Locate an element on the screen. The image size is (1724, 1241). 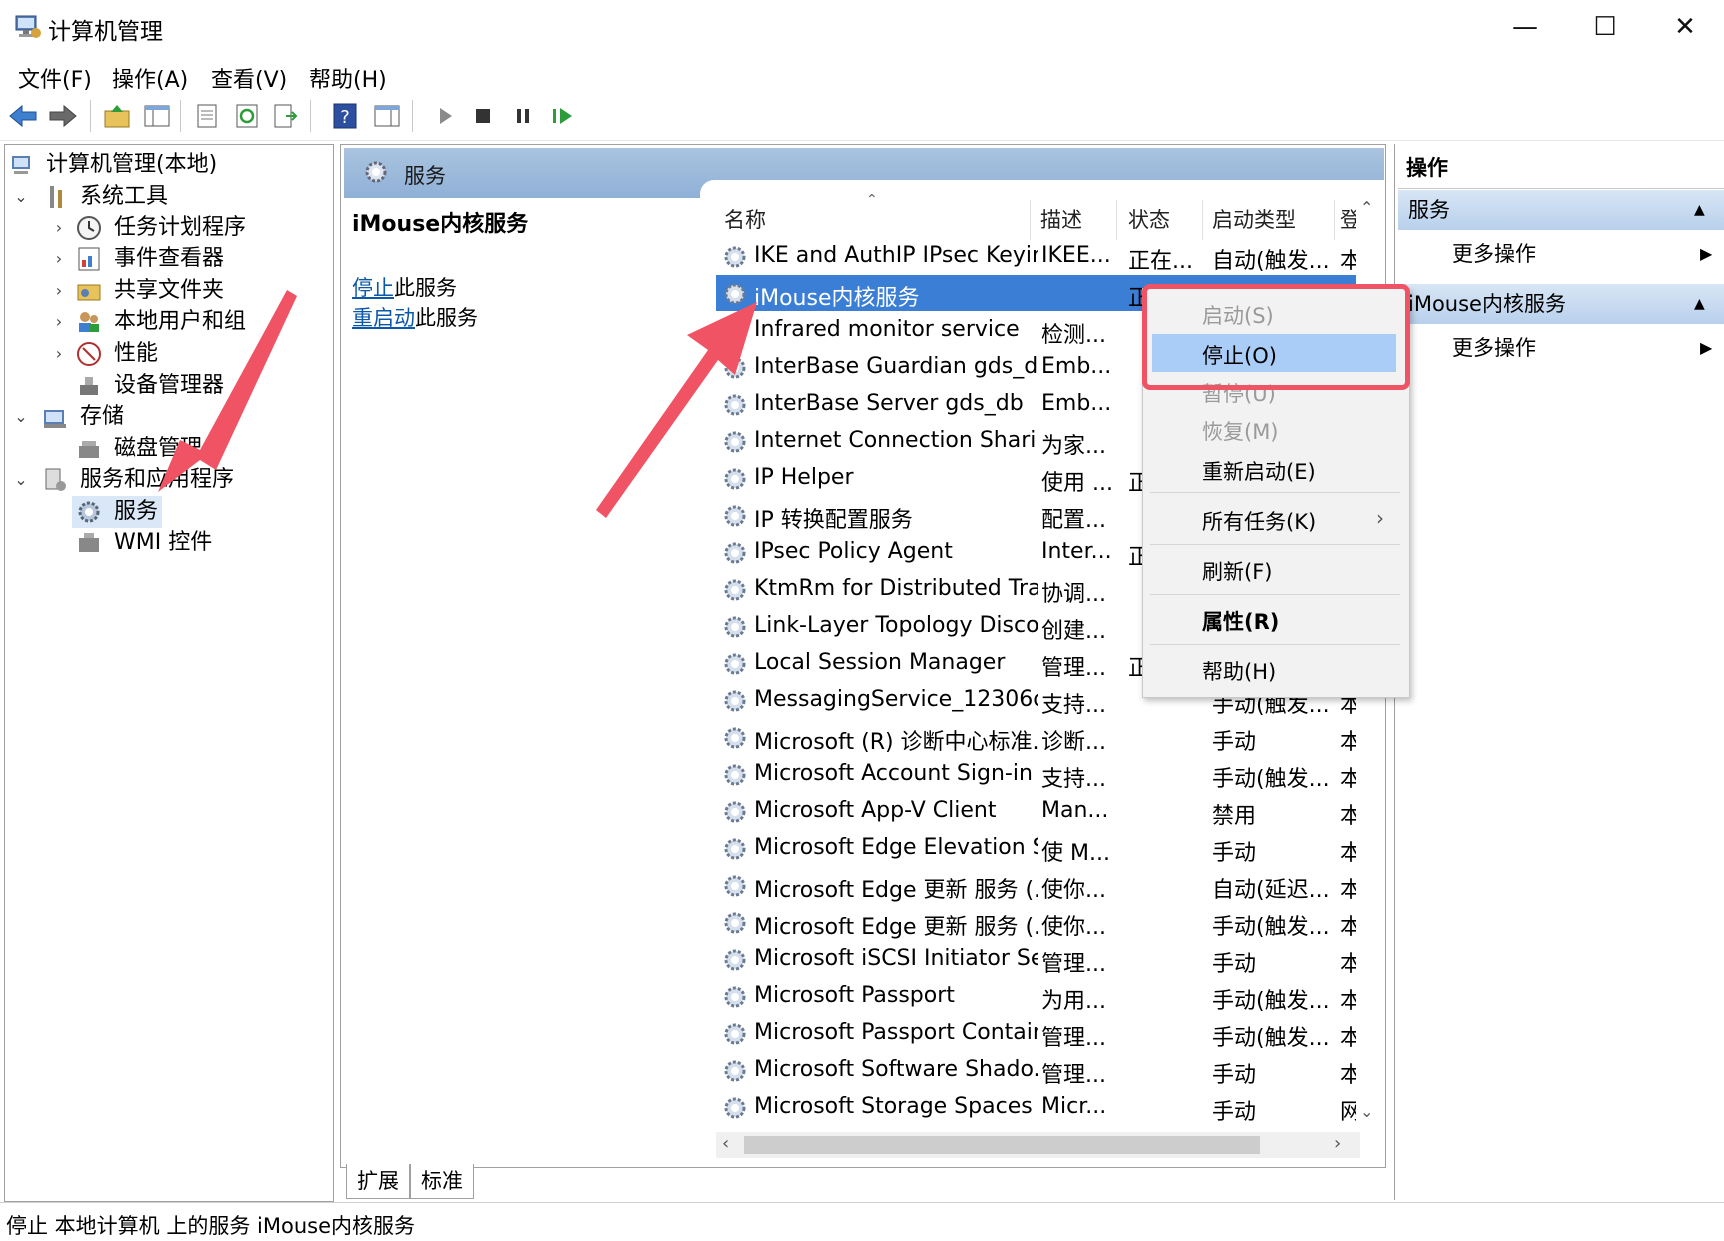
submenu-arrow-icon: ▶ is located at coordinates (1706, 347).